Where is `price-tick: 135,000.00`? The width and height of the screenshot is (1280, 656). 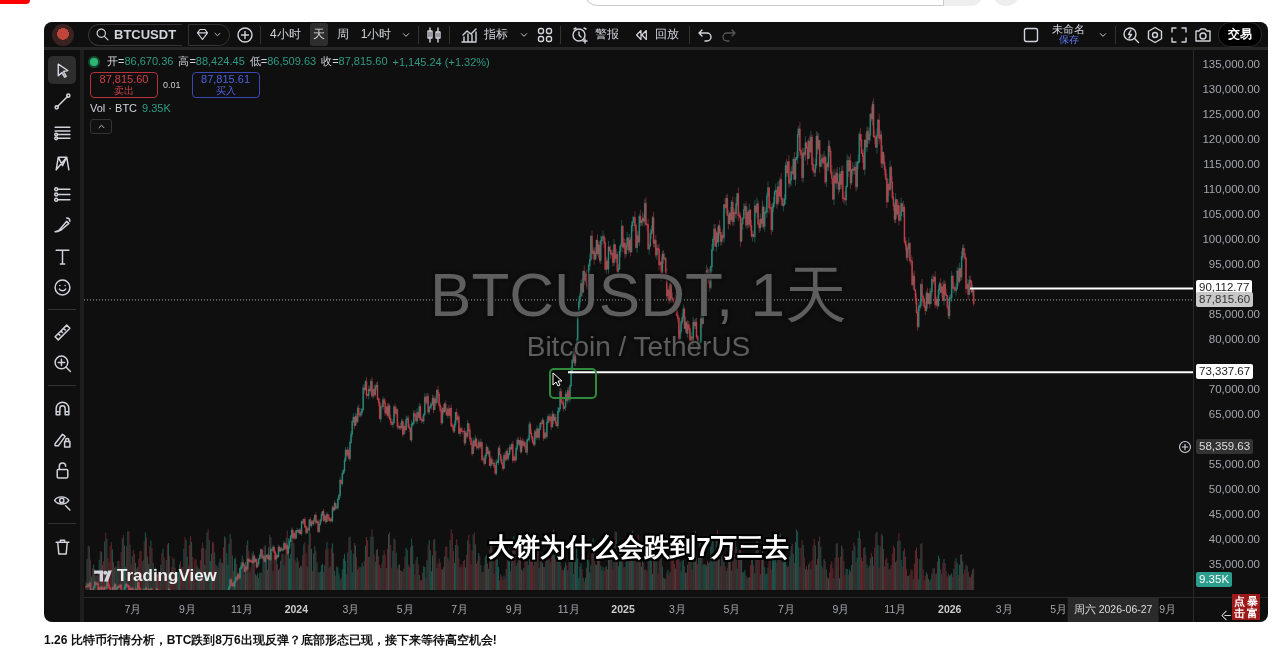 price-tick: 135,000.00 is located at coordinates (1231, 64).